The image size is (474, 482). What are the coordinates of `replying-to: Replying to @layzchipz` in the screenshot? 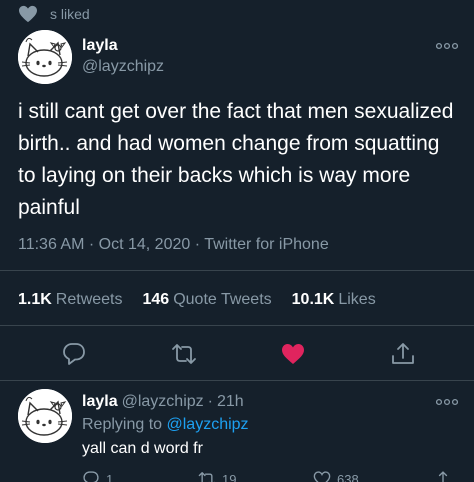 It's located at (165, 425).